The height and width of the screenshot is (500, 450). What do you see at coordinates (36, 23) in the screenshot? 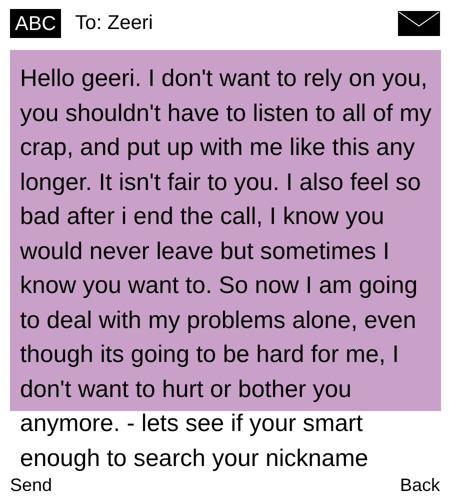
I see `input-mode-label: ABC` at bounding box center [36, 23].